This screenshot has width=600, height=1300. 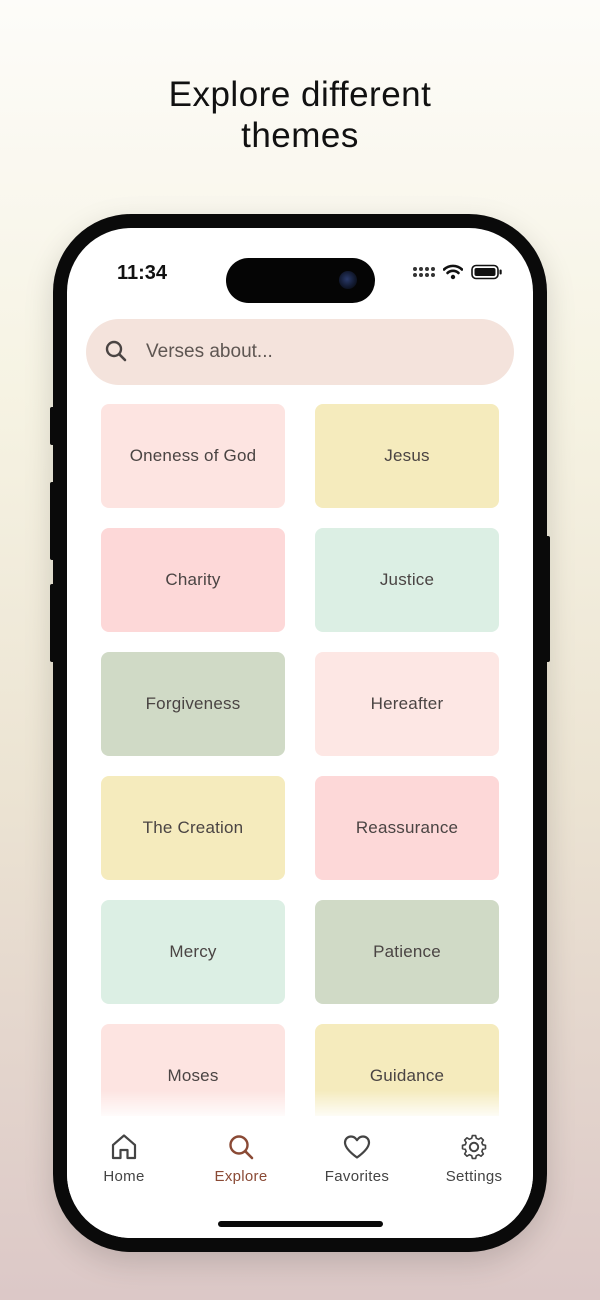 I want to click on volume-up-button, so click(x=52, y=521).